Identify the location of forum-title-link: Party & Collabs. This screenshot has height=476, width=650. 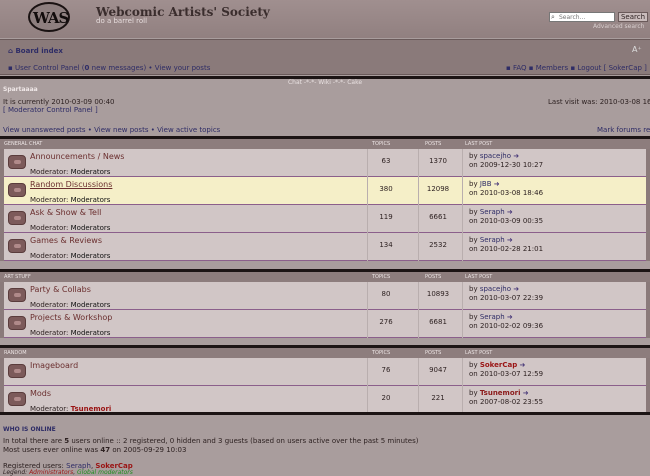
(60, 289).